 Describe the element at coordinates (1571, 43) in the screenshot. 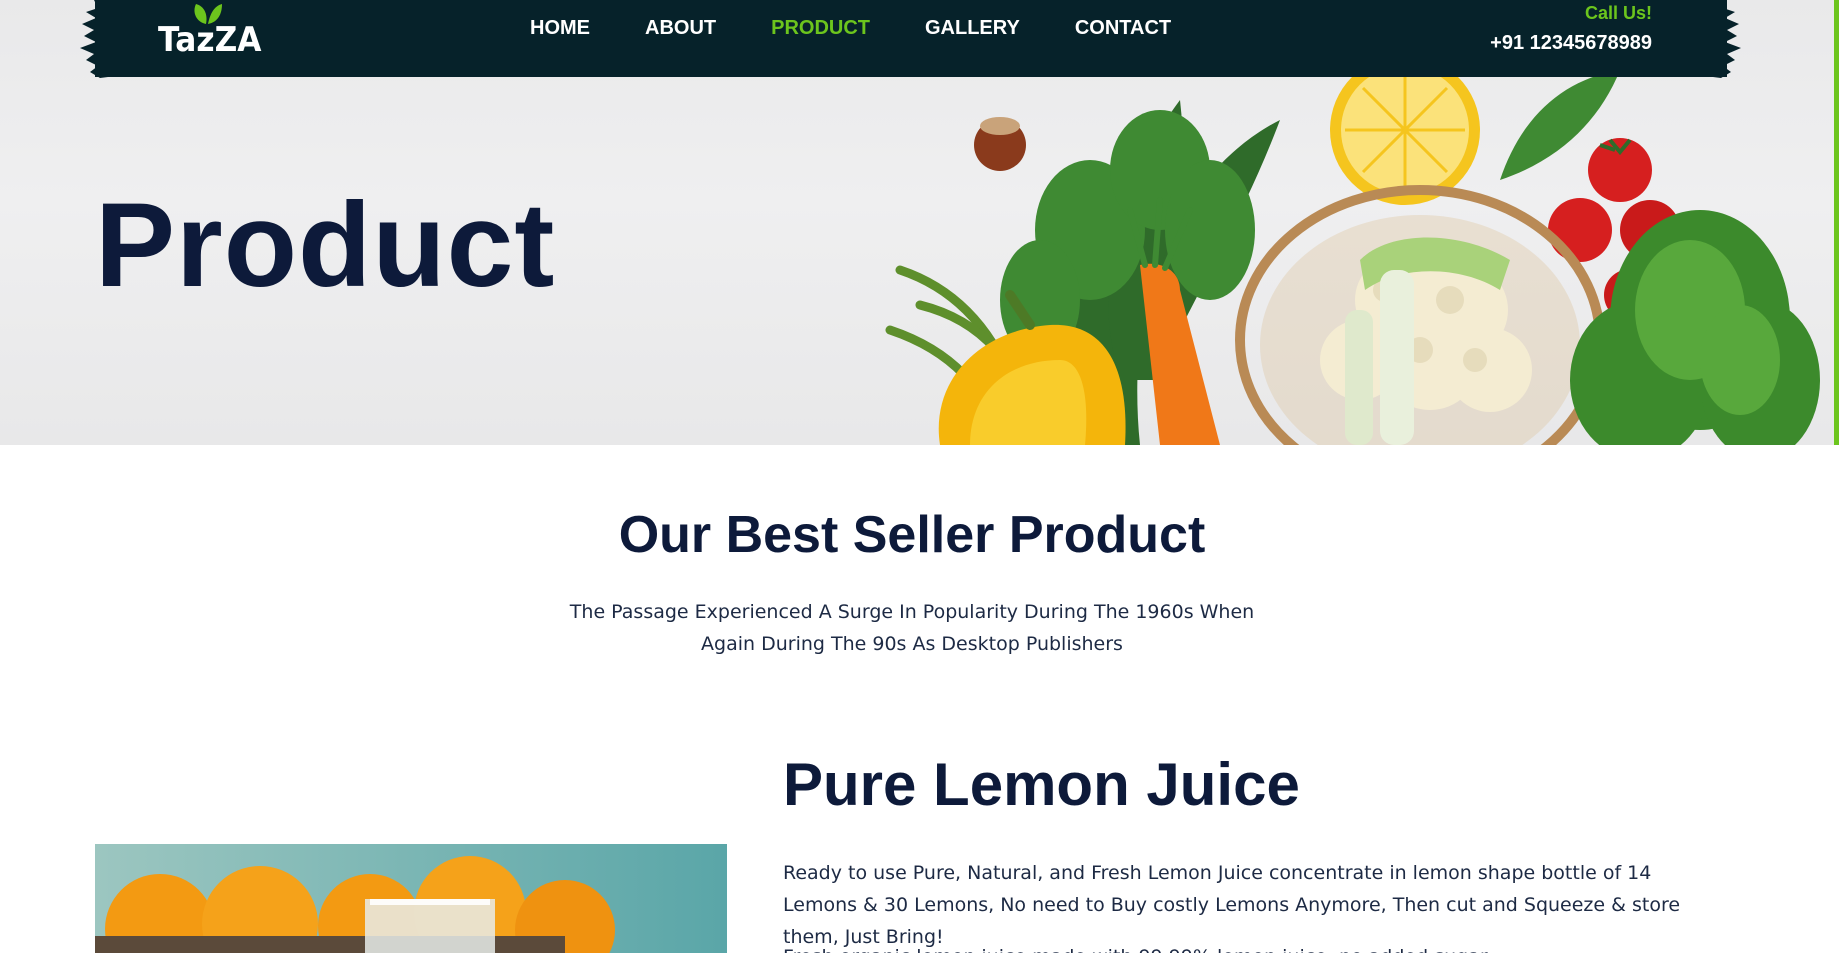

I see `phone-number-link: +91 12345678989` at that location.